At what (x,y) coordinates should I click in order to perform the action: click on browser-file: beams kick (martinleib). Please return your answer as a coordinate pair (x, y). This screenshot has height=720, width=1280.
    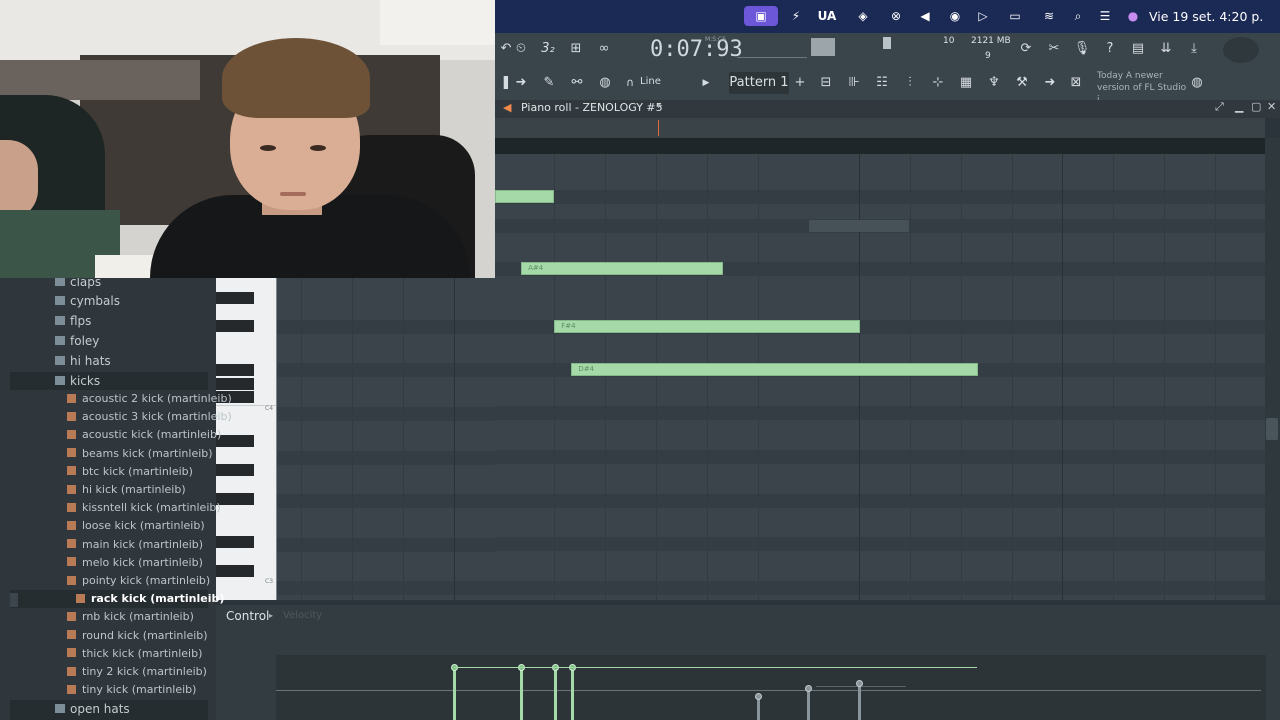
    Looking at the image, I should click on (140, 454).